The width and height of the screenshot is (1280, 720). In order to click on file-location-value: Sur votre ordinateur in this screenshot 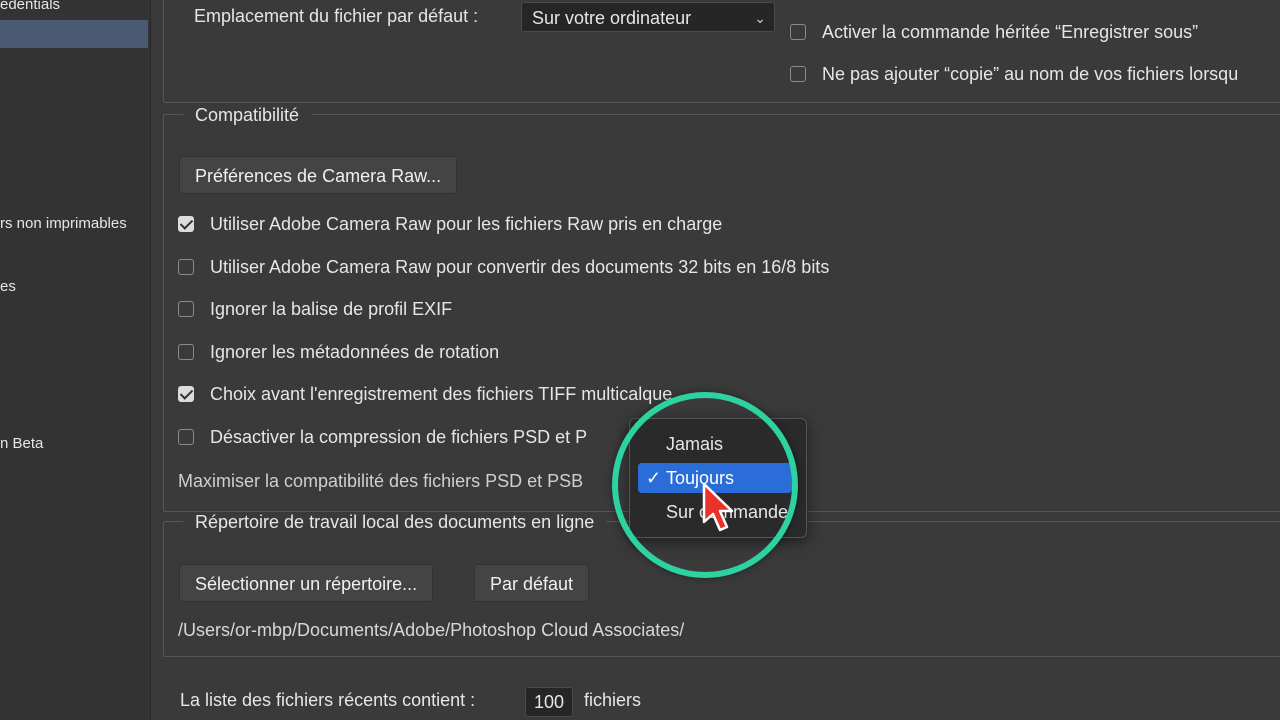, I will do `click(612, 18)`.